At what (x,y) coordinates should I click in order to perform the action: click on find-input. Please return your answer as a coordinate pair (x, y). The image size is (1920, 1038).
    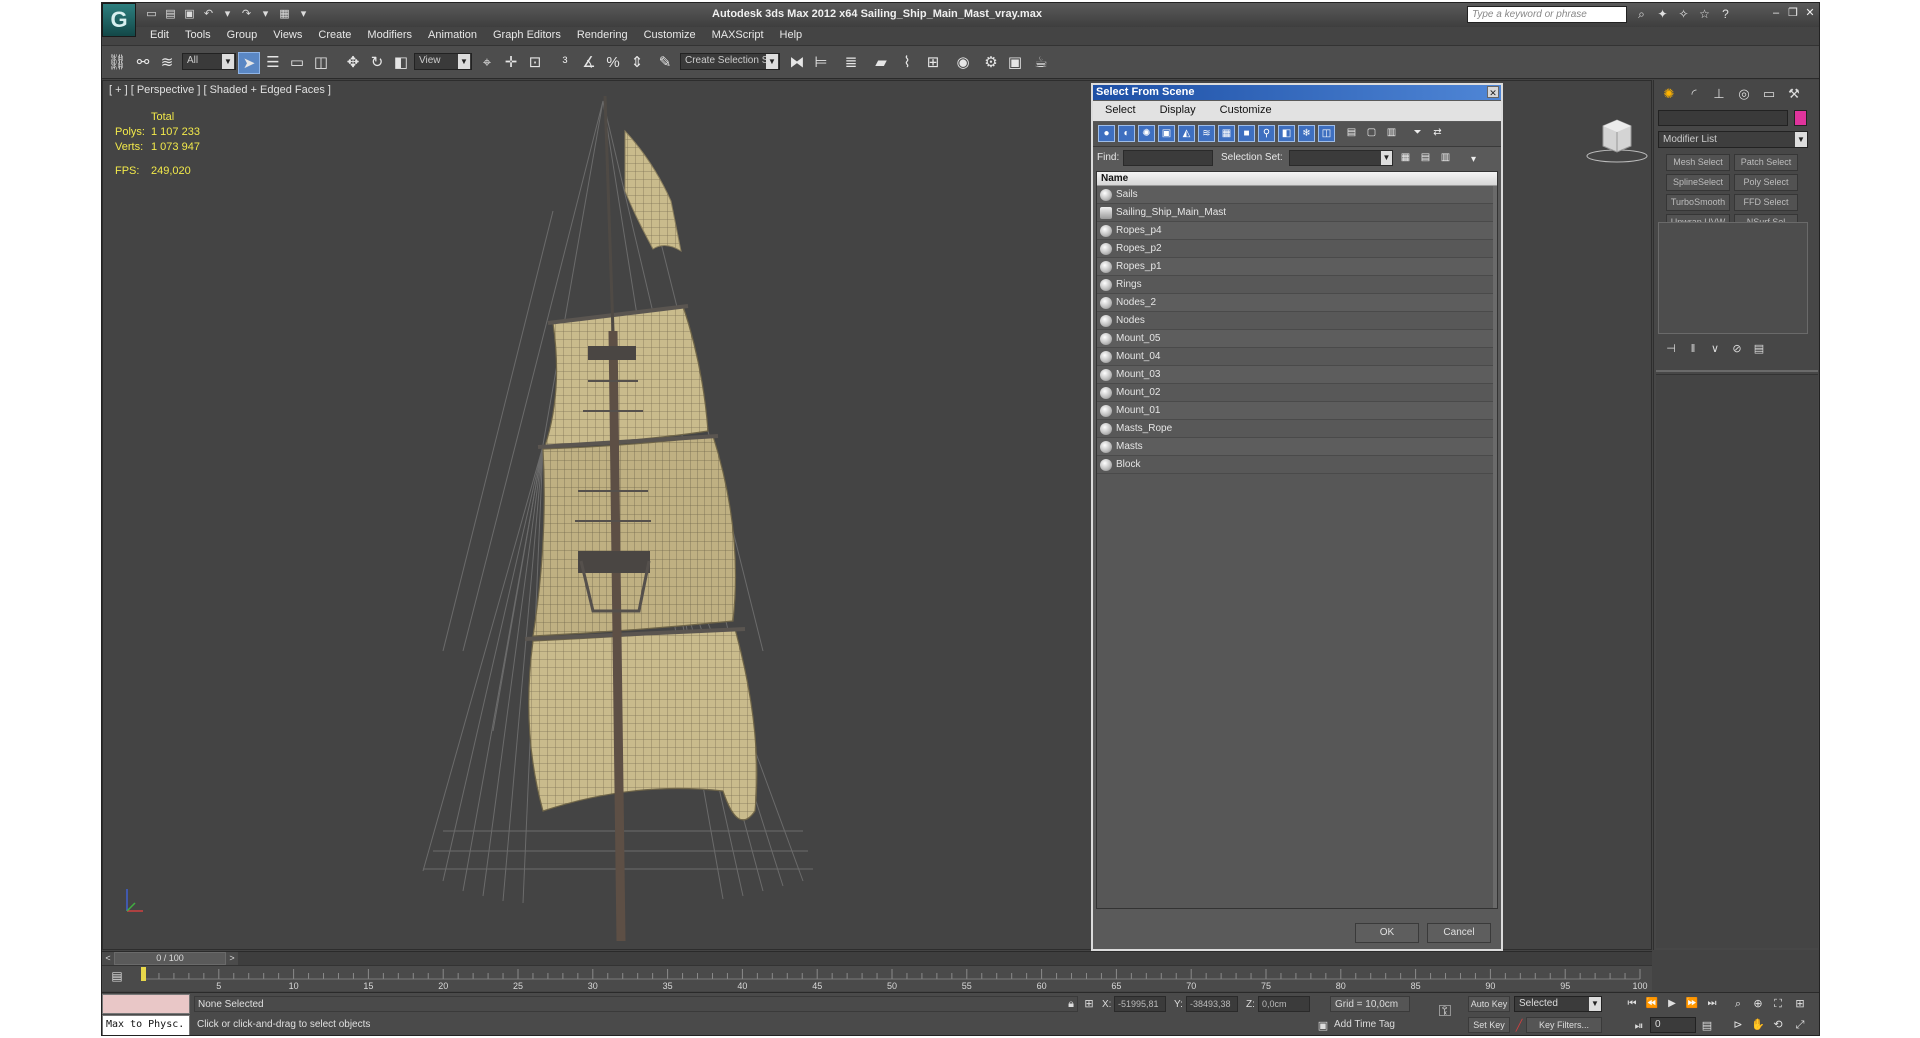
    Looking at the image, I should click on (1168, 158).